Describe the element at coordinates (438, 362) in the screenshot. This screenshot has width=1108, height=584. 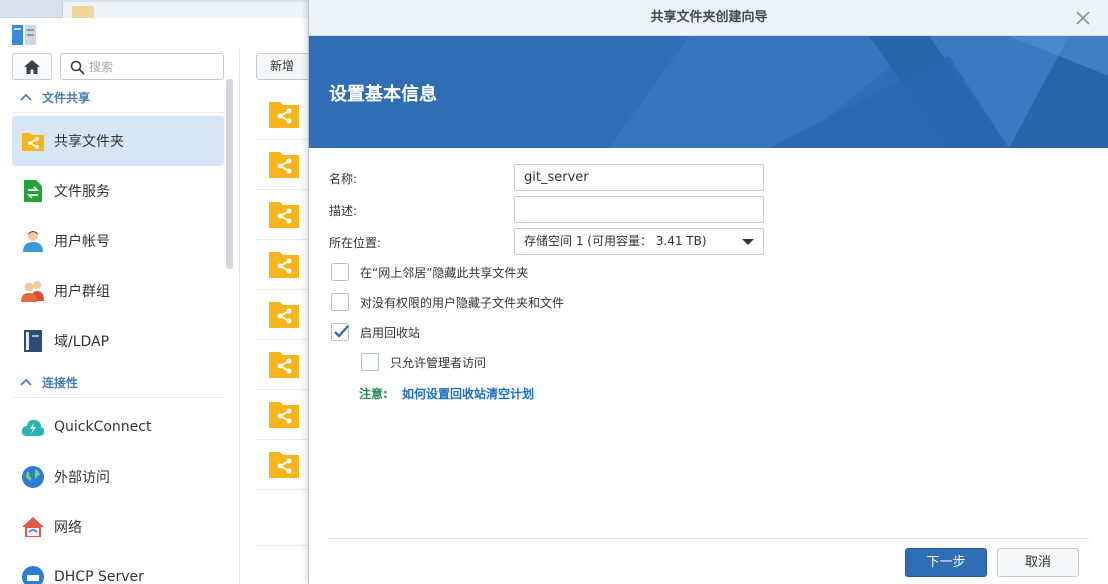
I see `checkbox-label: 只允许管理者访问` at that location.